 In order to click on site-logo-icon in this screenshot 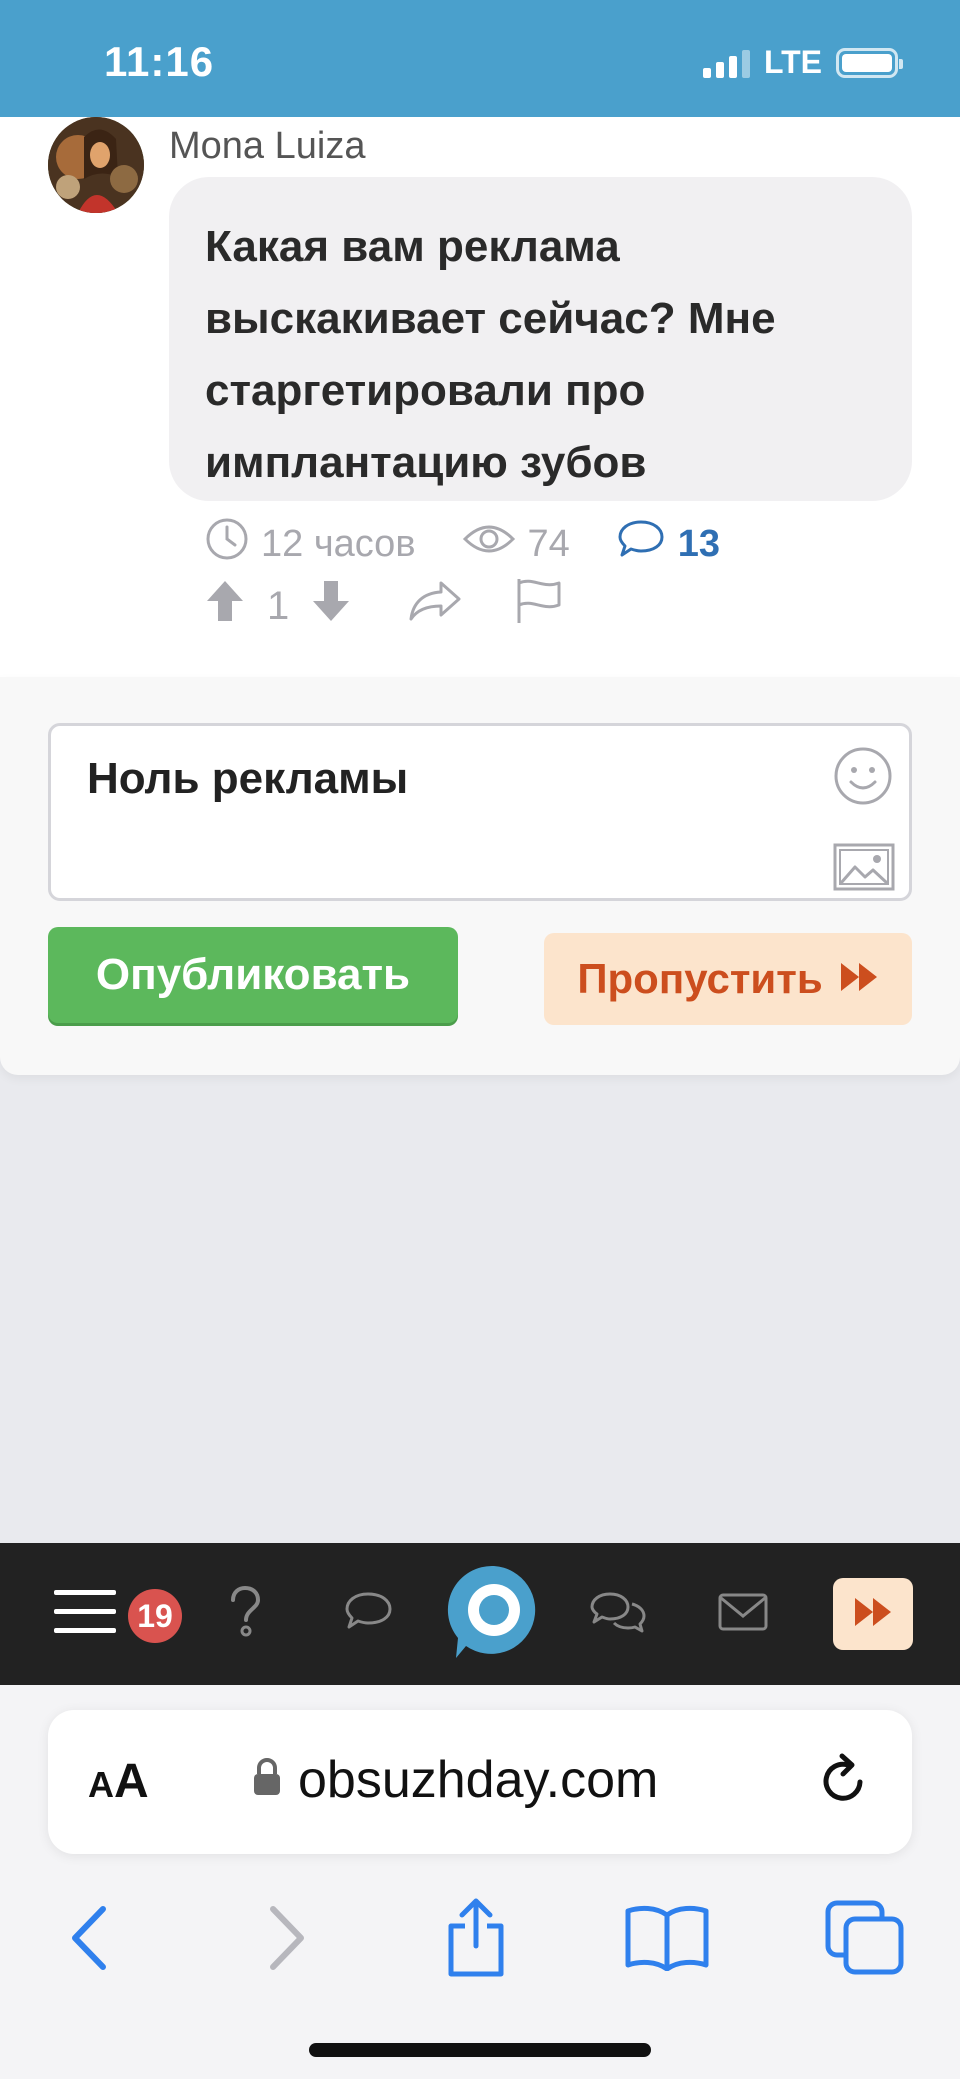, I will do `click(494, 1614)`.